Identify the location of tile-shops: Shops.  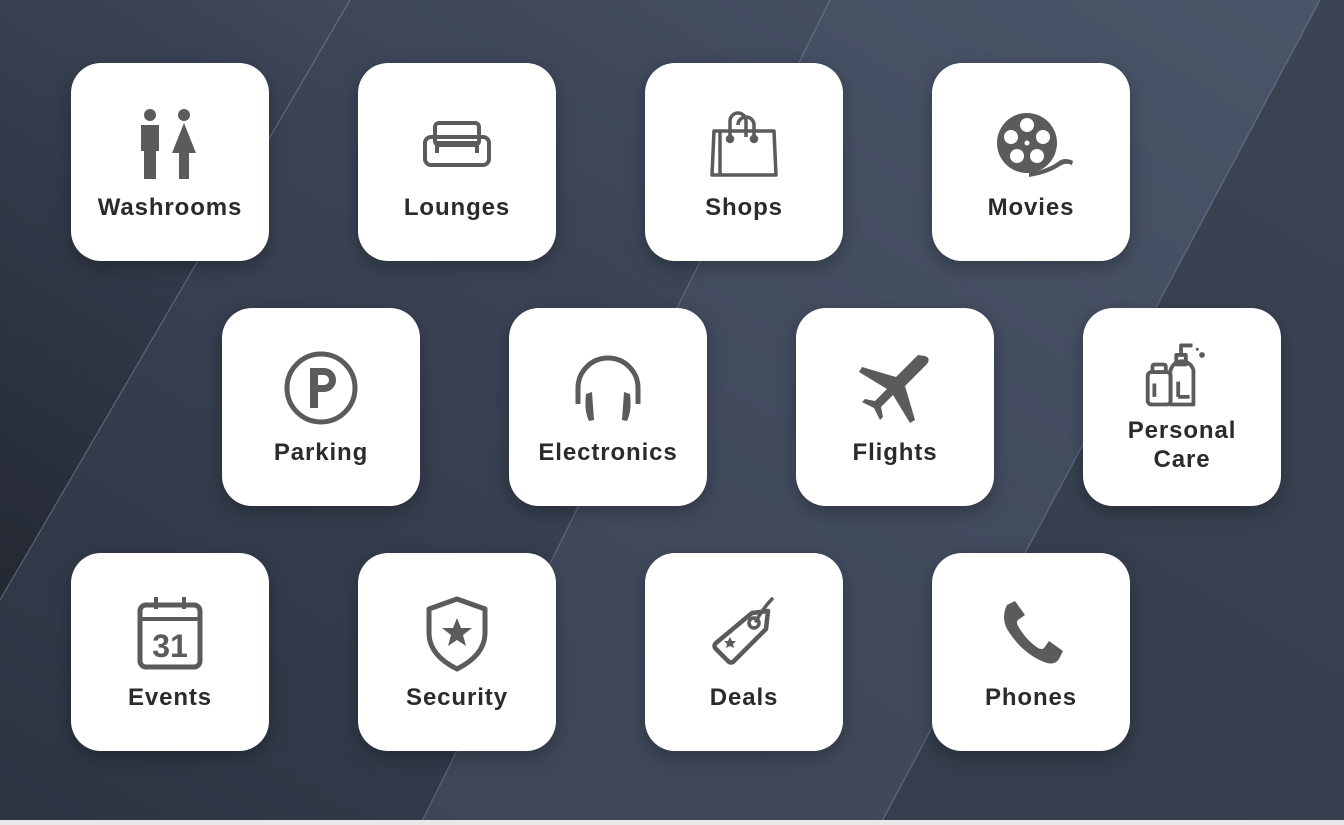
(744, 162).